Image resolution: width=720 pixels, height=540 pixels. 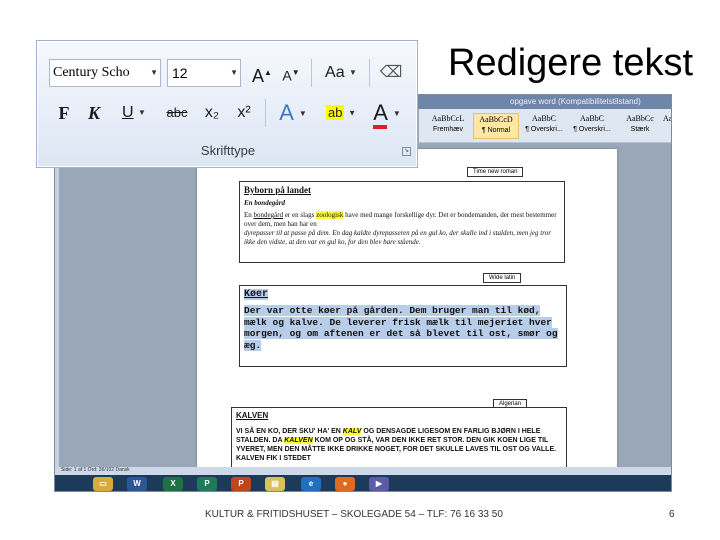 I want to click on group-label: Skrifttype, so click(x=228, y=150).